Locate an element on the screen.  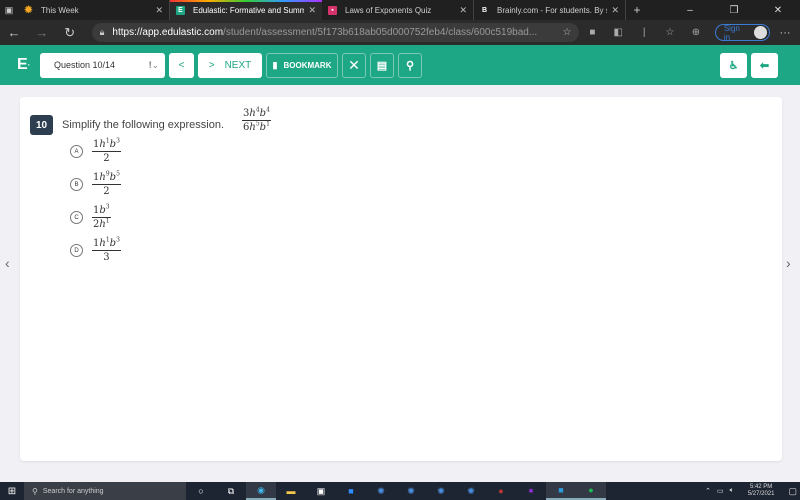
system-tray: ⌃ ▭ 🔈︎ 5:42 PM 5/27/2021 ▢ is located at coordinates (751, 491).